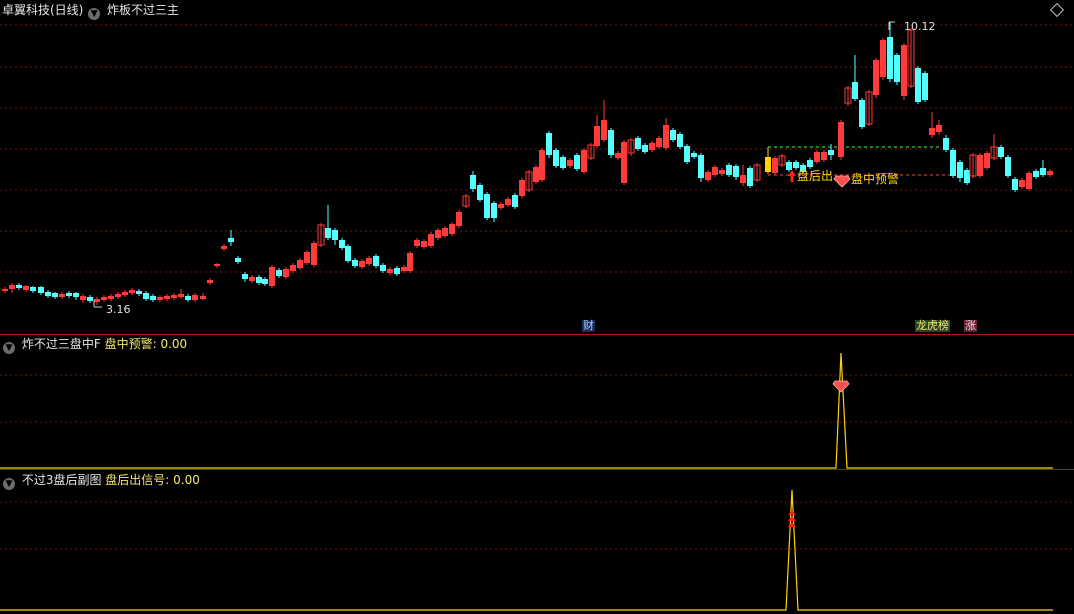  What do you see at coordinates (875, 178) in the screenshot?
I see `intraday-signal-label: 盘中预警` at bounding box center [875, 178].